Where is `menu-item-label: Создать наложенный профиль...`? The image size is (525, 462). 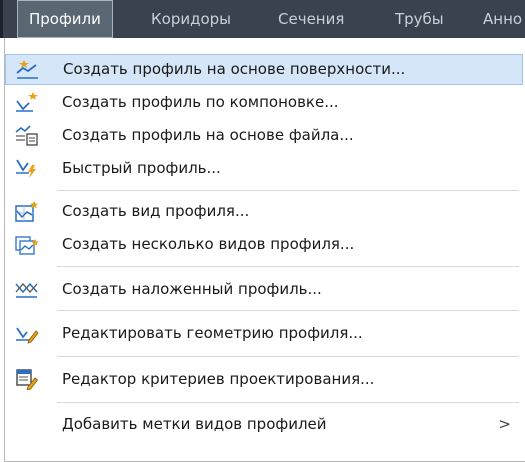
menu-item-label: Создать наложенный профиль... is located at coordinates (192, 289).